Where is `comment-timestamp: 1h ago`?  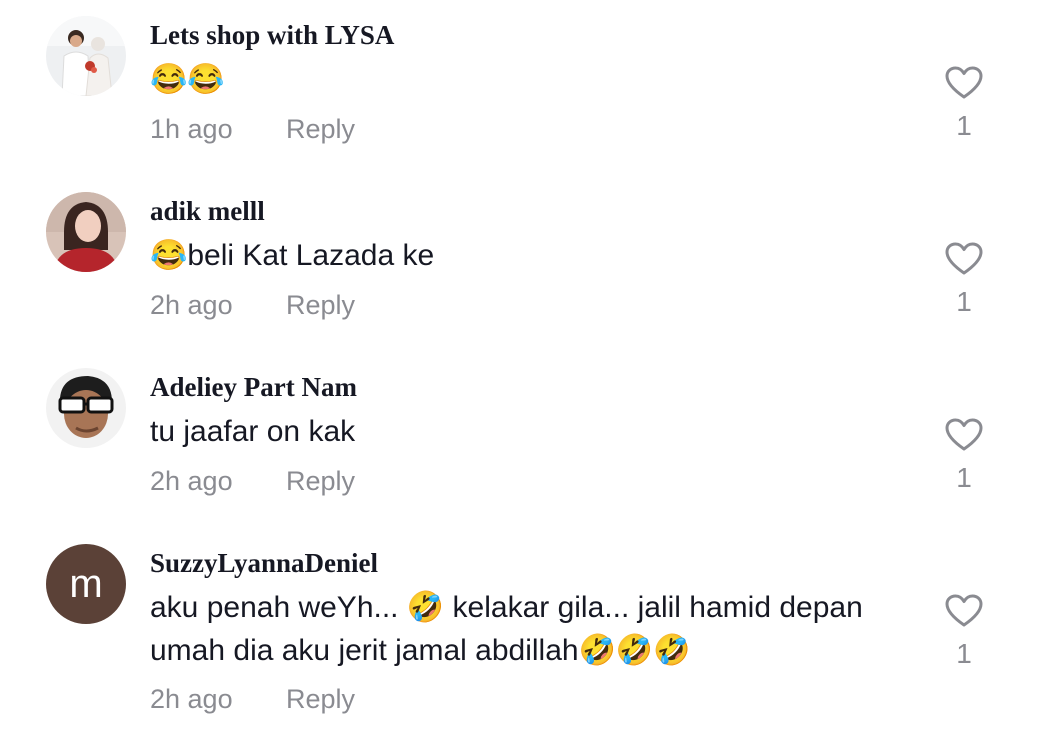 comment-timestamp: 1h ago is located at coordinates (191, 129).